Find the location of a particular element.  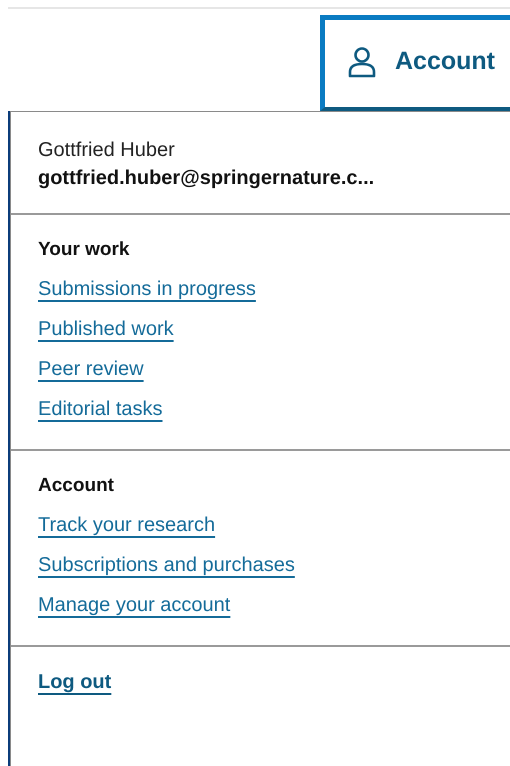

section-heading: Your work is located at coordinates (84, 250).